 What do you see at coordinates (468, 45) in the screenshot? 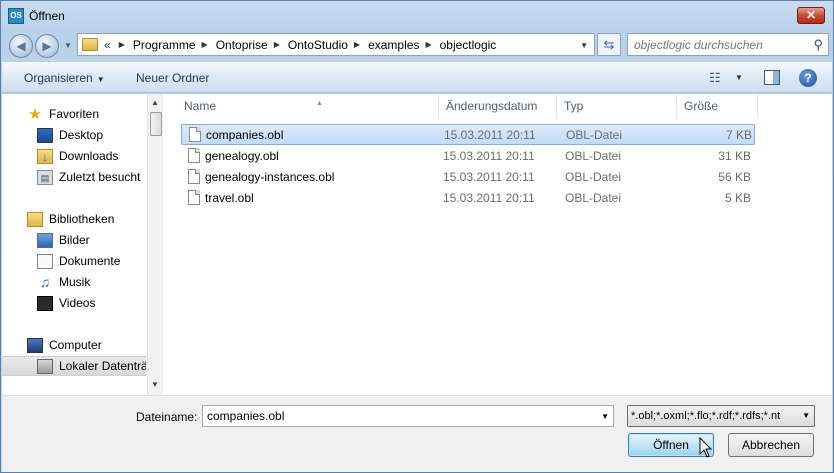
I see `breadcrumb-item: objectlogic` at bounding box center [468, 45].